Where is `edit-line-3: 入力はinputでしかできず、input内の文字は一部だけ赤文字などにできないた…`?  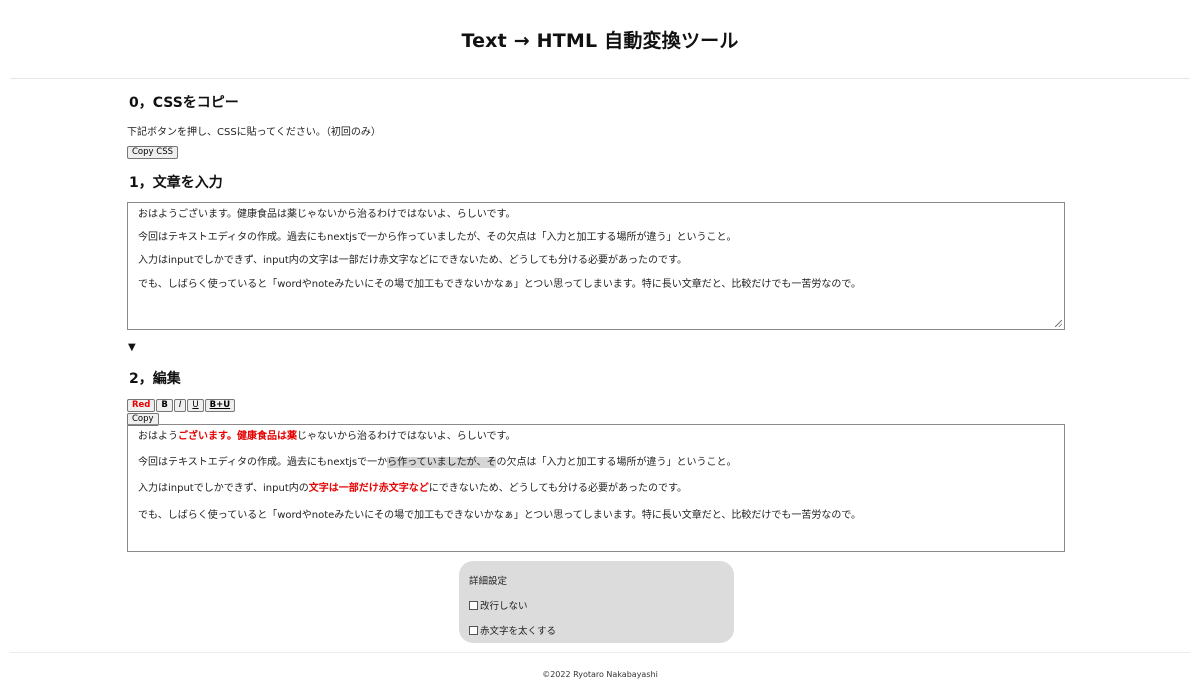
edit-line-3: 入力はinputでしかできず、input内の文字は一部だけ赤文字などにできないた… is located at coordinates (596, 489).